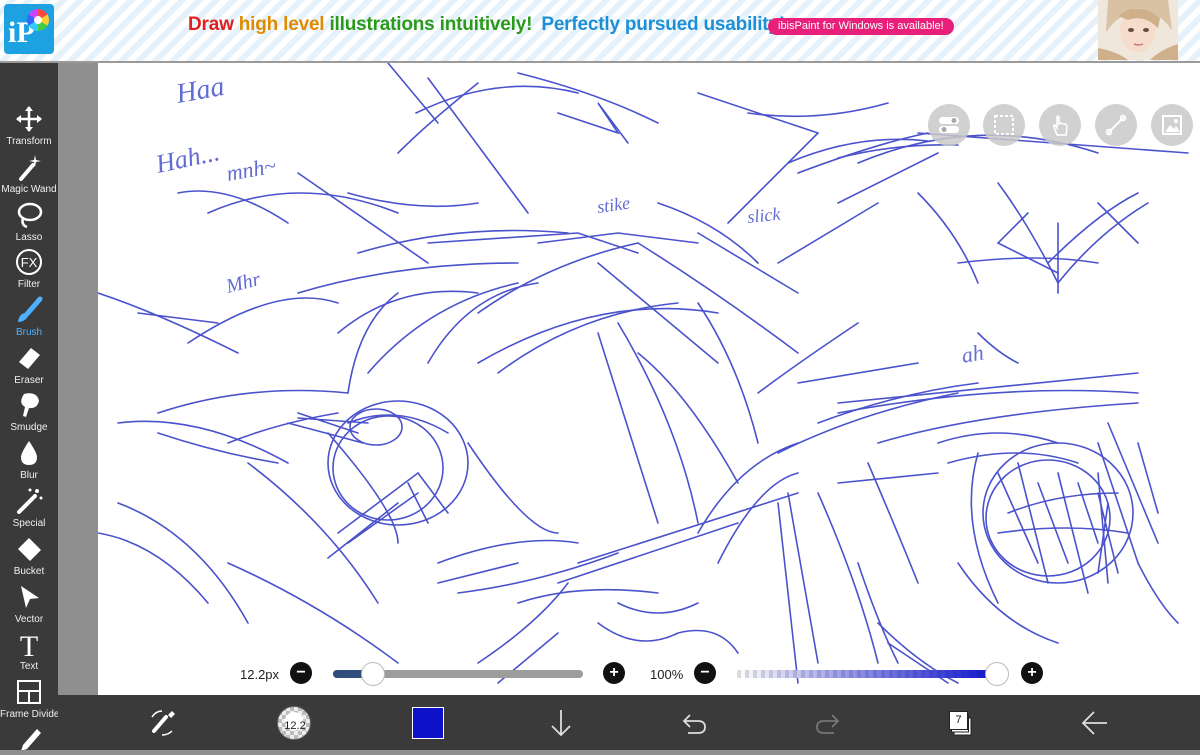 The image size is (1200, 755). I want to click on ruler-button, so click(1116, 125).